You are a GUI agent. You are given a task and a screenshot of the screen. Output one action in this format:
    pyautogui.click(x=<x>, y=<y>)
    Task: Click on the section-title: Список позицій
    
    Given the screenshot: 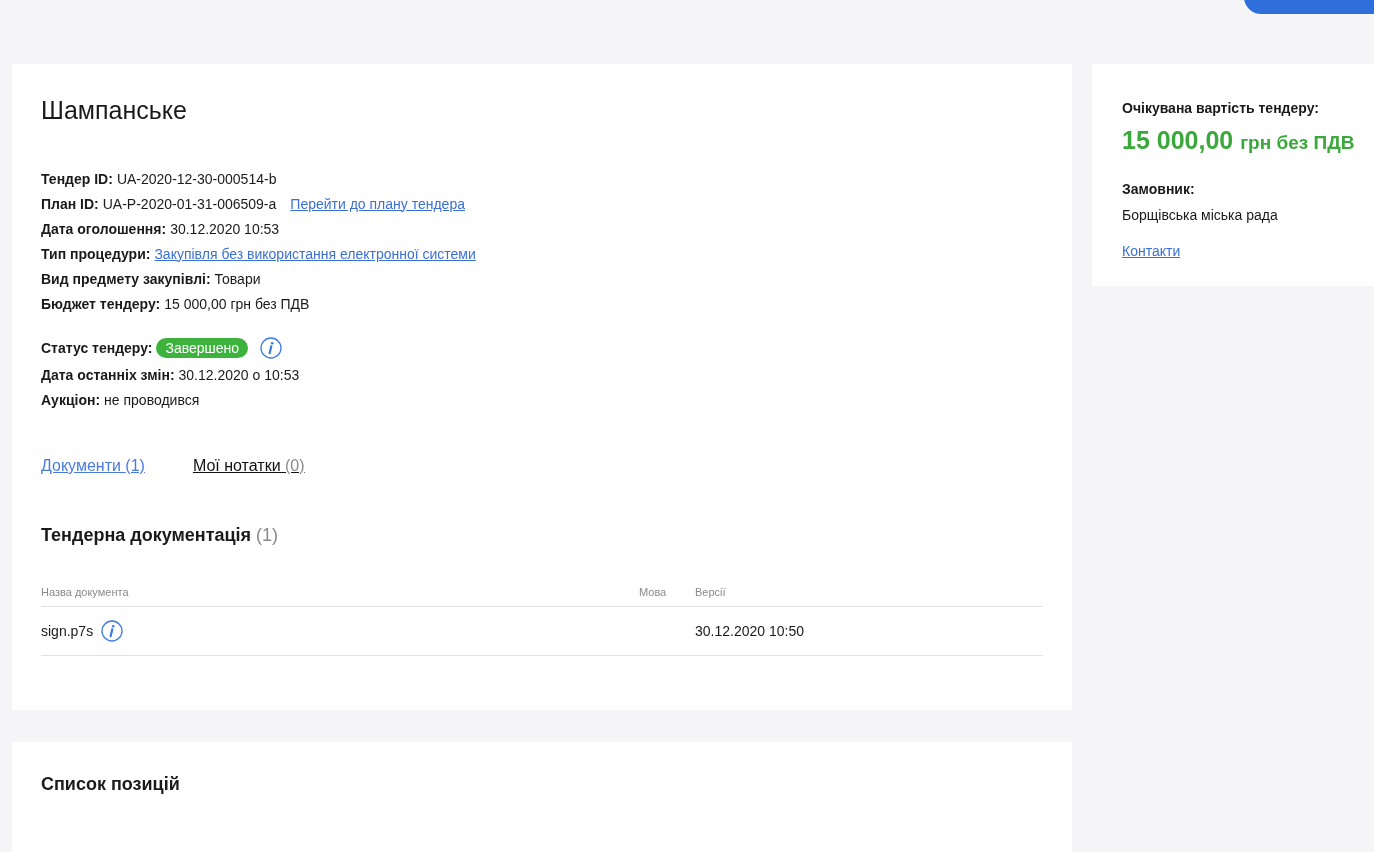 What is the action you would take?
    pyautogui.click(x=111, y=784)
    